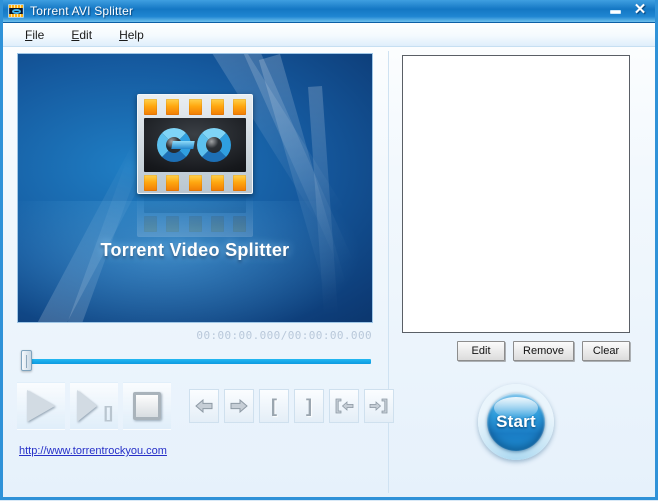  I want to click on bracket-arrow-right-icon, so click(378, 406).